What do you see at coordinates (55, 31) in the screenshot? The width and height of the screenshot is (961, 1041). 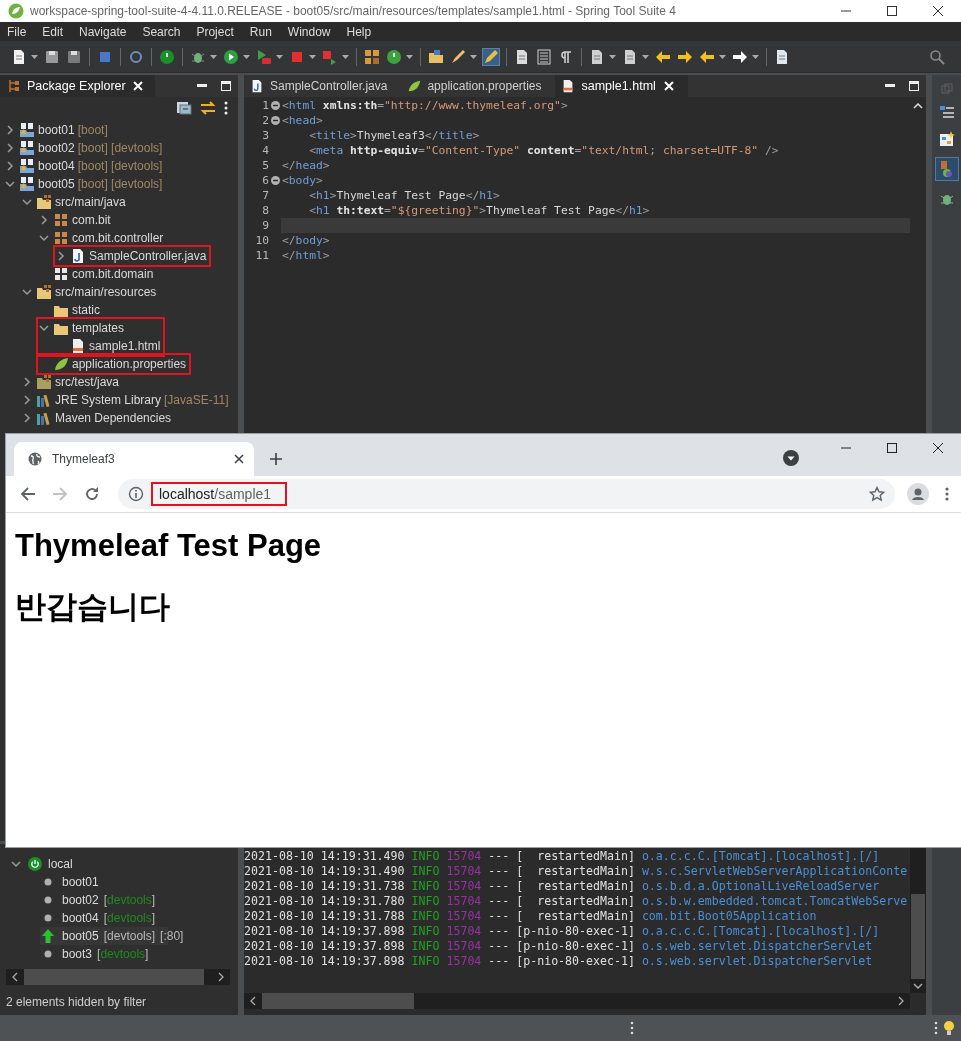 I see `menu-item: Edit` at bounding box center [55, 31].